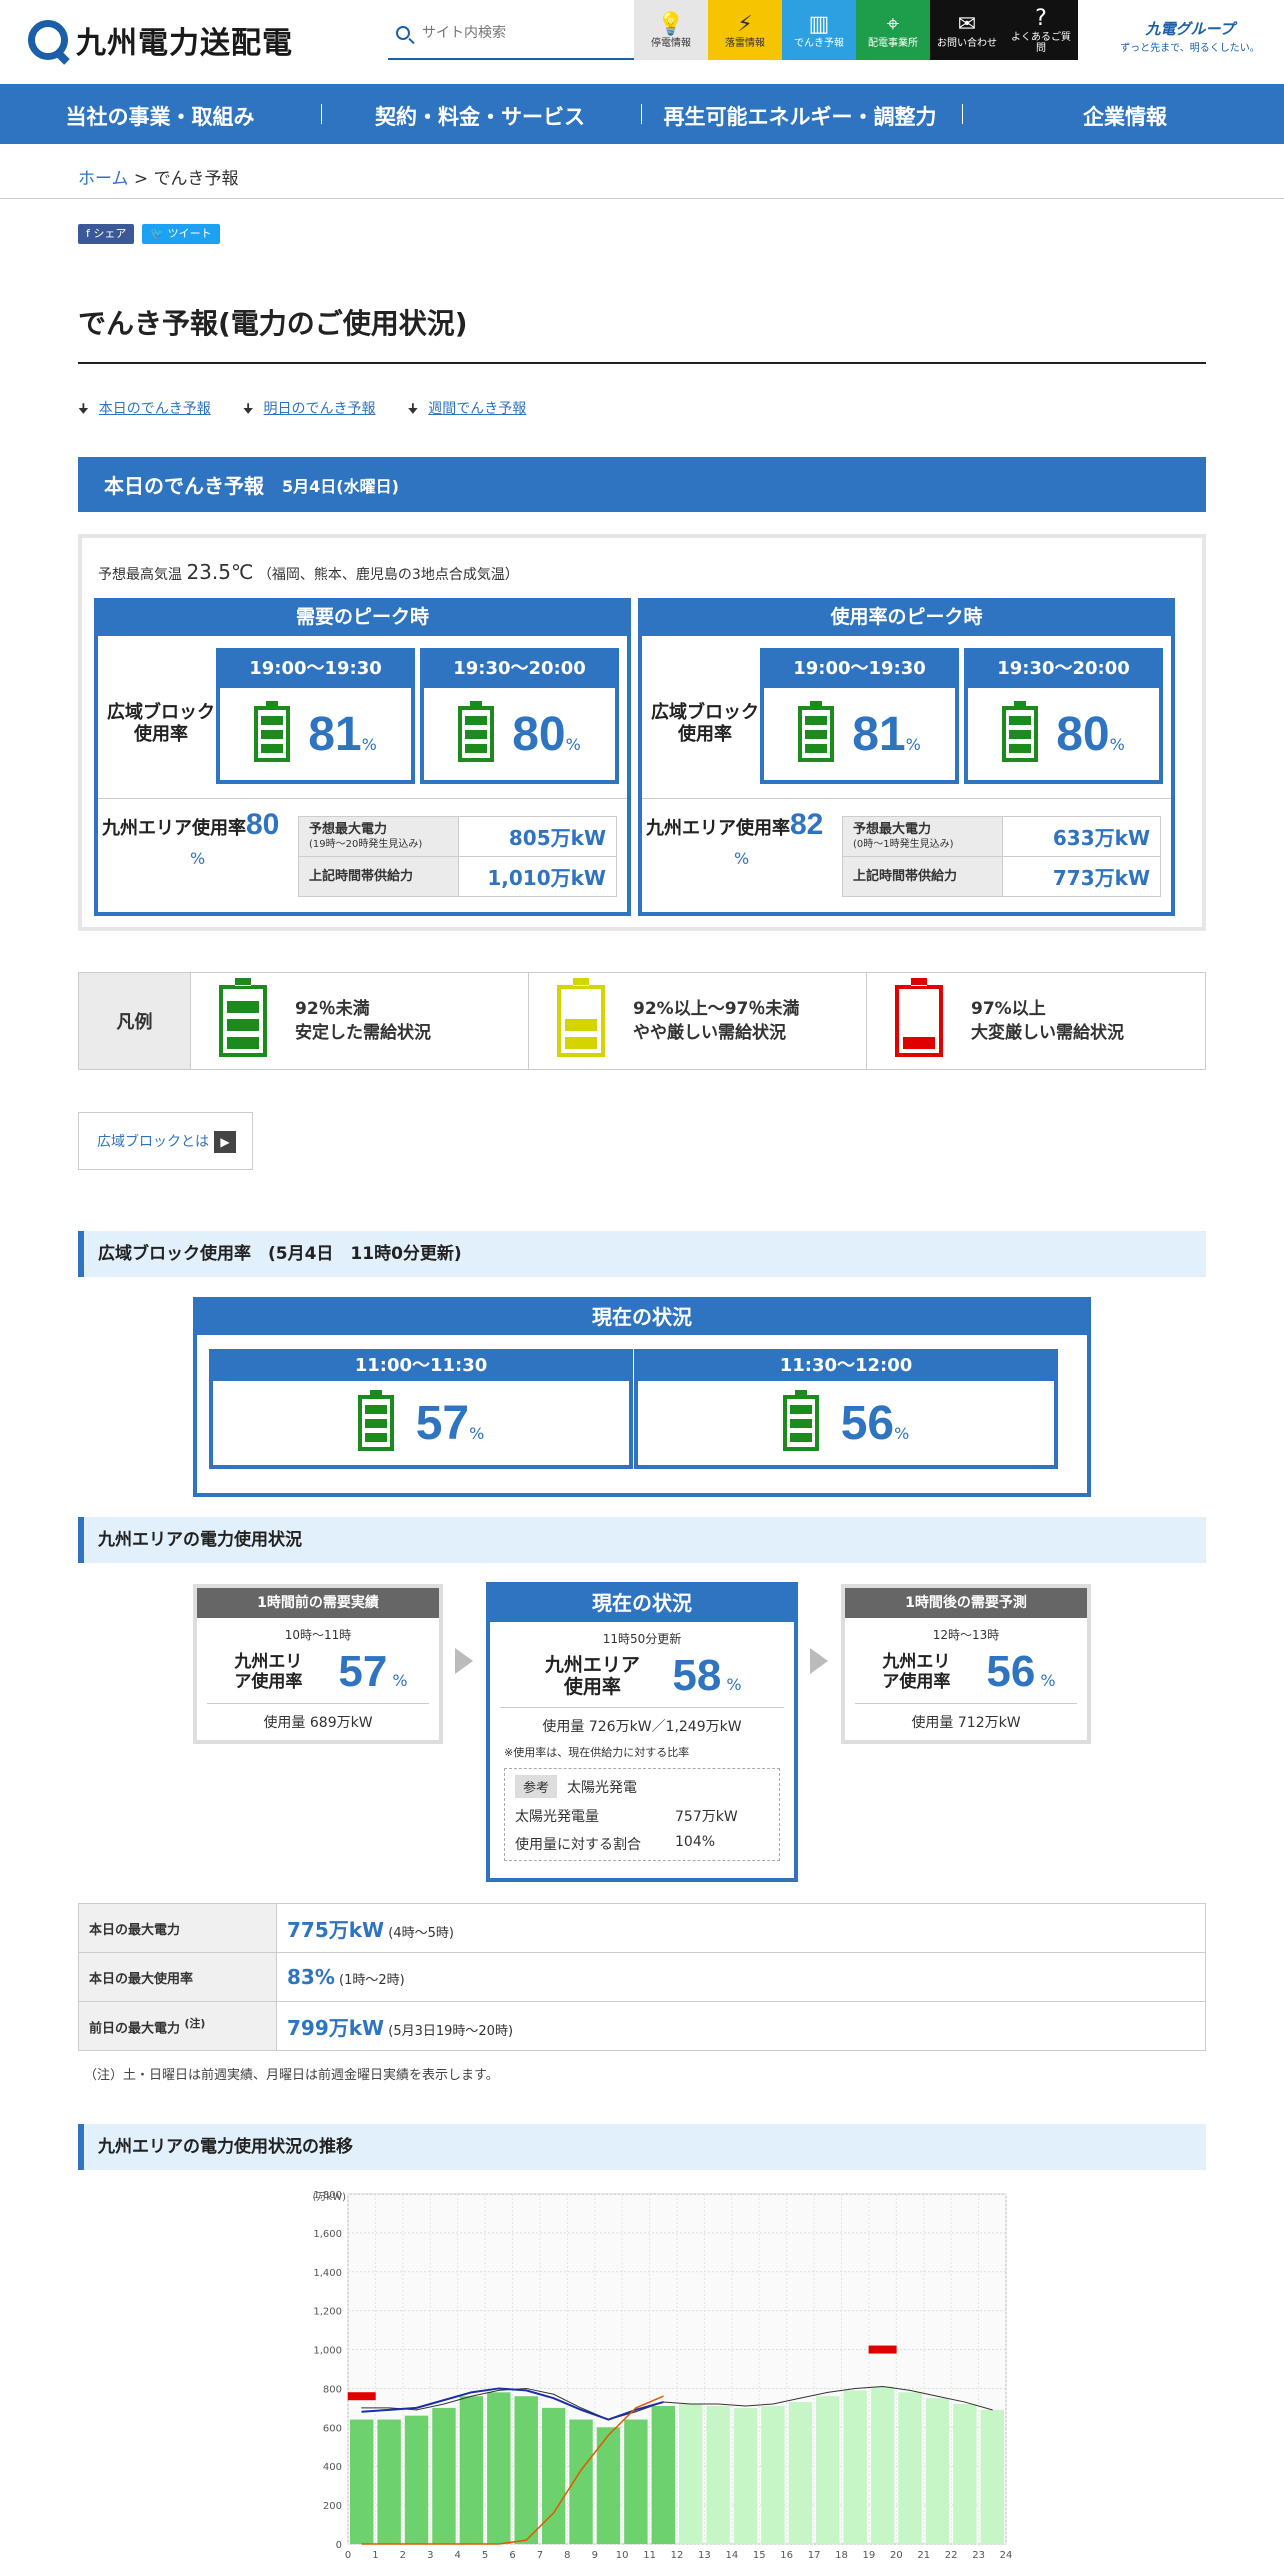 The image size is (1284, 2568). I want to click on prev-hour-header: 1時間前の需要実績, so click(318, 1603).